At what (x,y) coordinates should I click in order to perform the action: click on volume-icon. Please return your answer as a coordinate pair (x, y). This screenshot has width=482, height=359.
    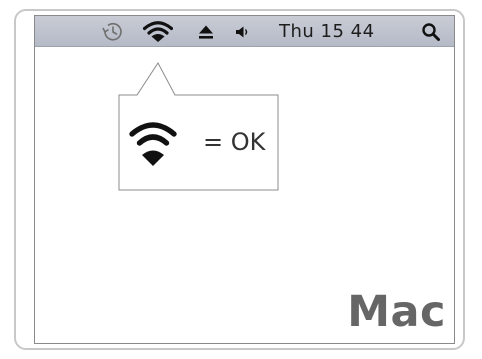
    Looking at the image, I should click on (242, 31).